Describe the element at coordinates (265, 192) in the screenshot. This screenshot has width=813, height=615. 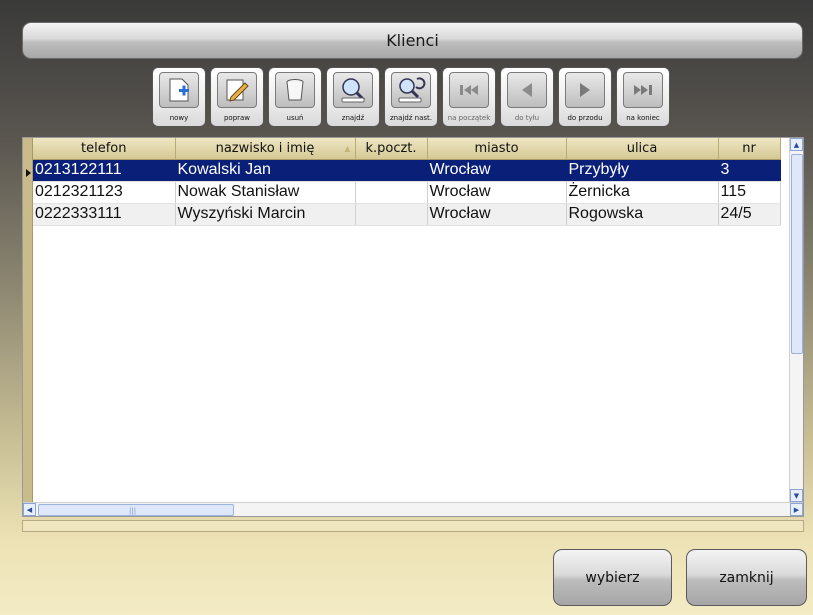
I see `cell-nazwisko: Nowak Stanisław` at that location.